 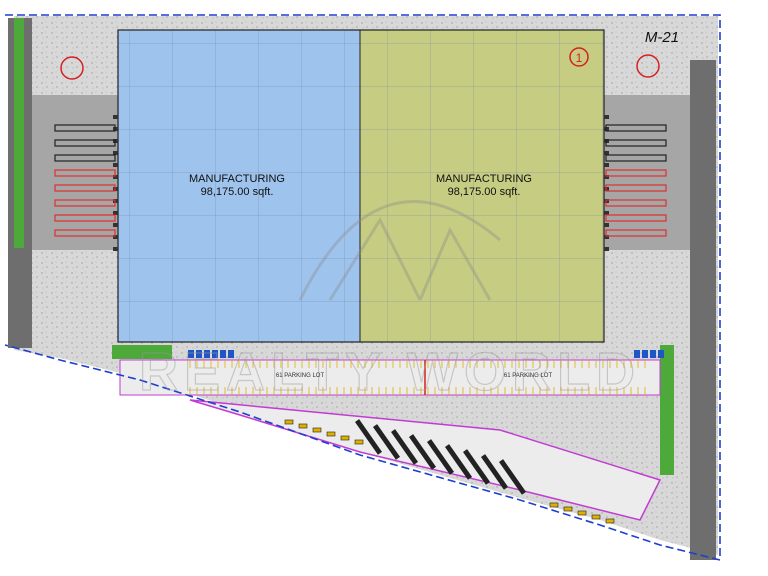 What do you see at coordinates (647, 172) in the screenshot?
I see `east-truck-court` at bounding box center [647, 172].